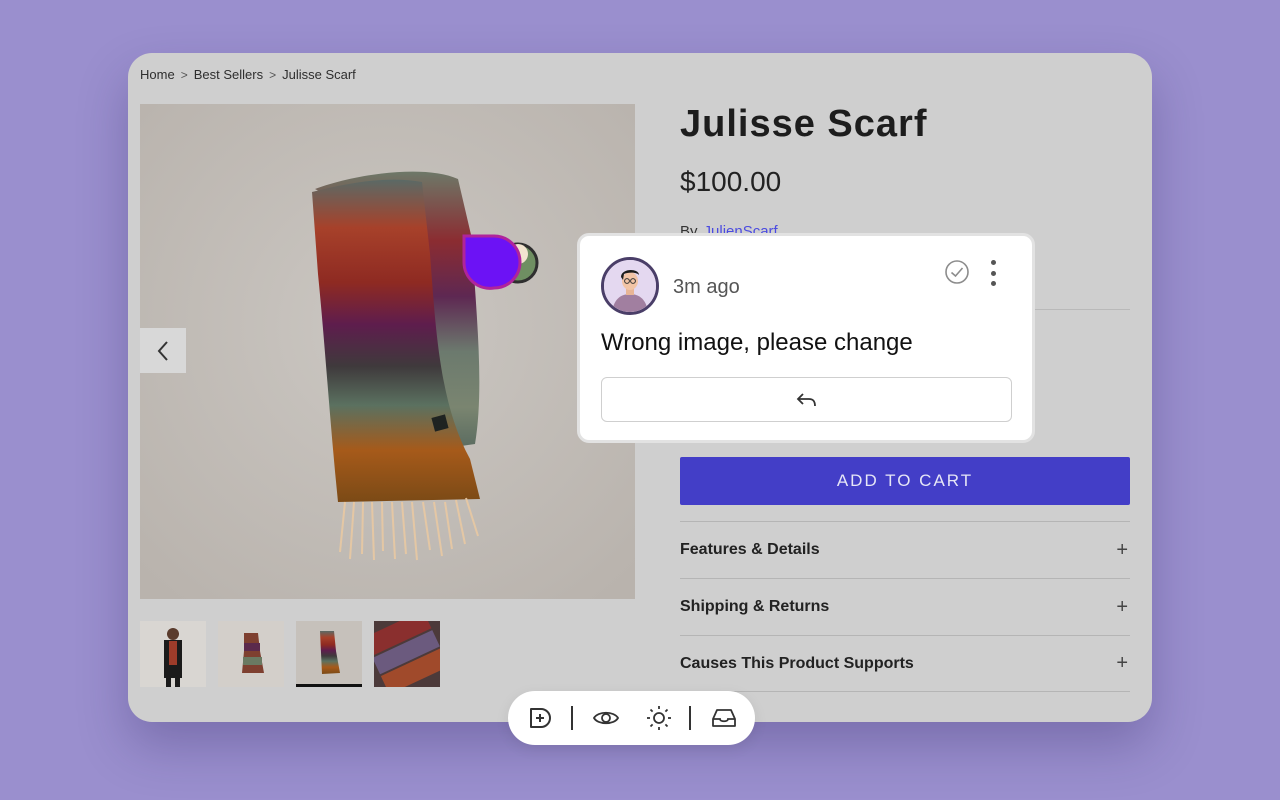 The width and height of the screenshot is (1280, 800). Describe the element at coordinates (290, 654) in the screenshot. I see `thumbnail-strip` at that location.